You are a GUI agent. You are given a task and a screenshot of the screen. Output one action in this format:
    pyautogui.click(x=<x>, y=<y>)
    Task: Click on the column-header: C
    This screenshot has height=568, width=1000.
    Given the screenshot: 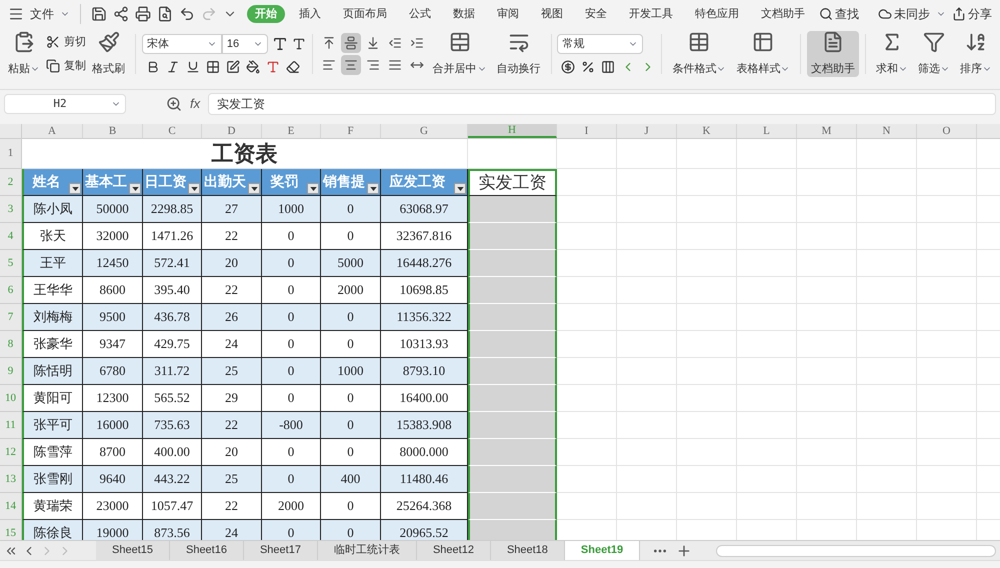 What is the action you would take?
    pyautogui.click(x=172, y=131)
    